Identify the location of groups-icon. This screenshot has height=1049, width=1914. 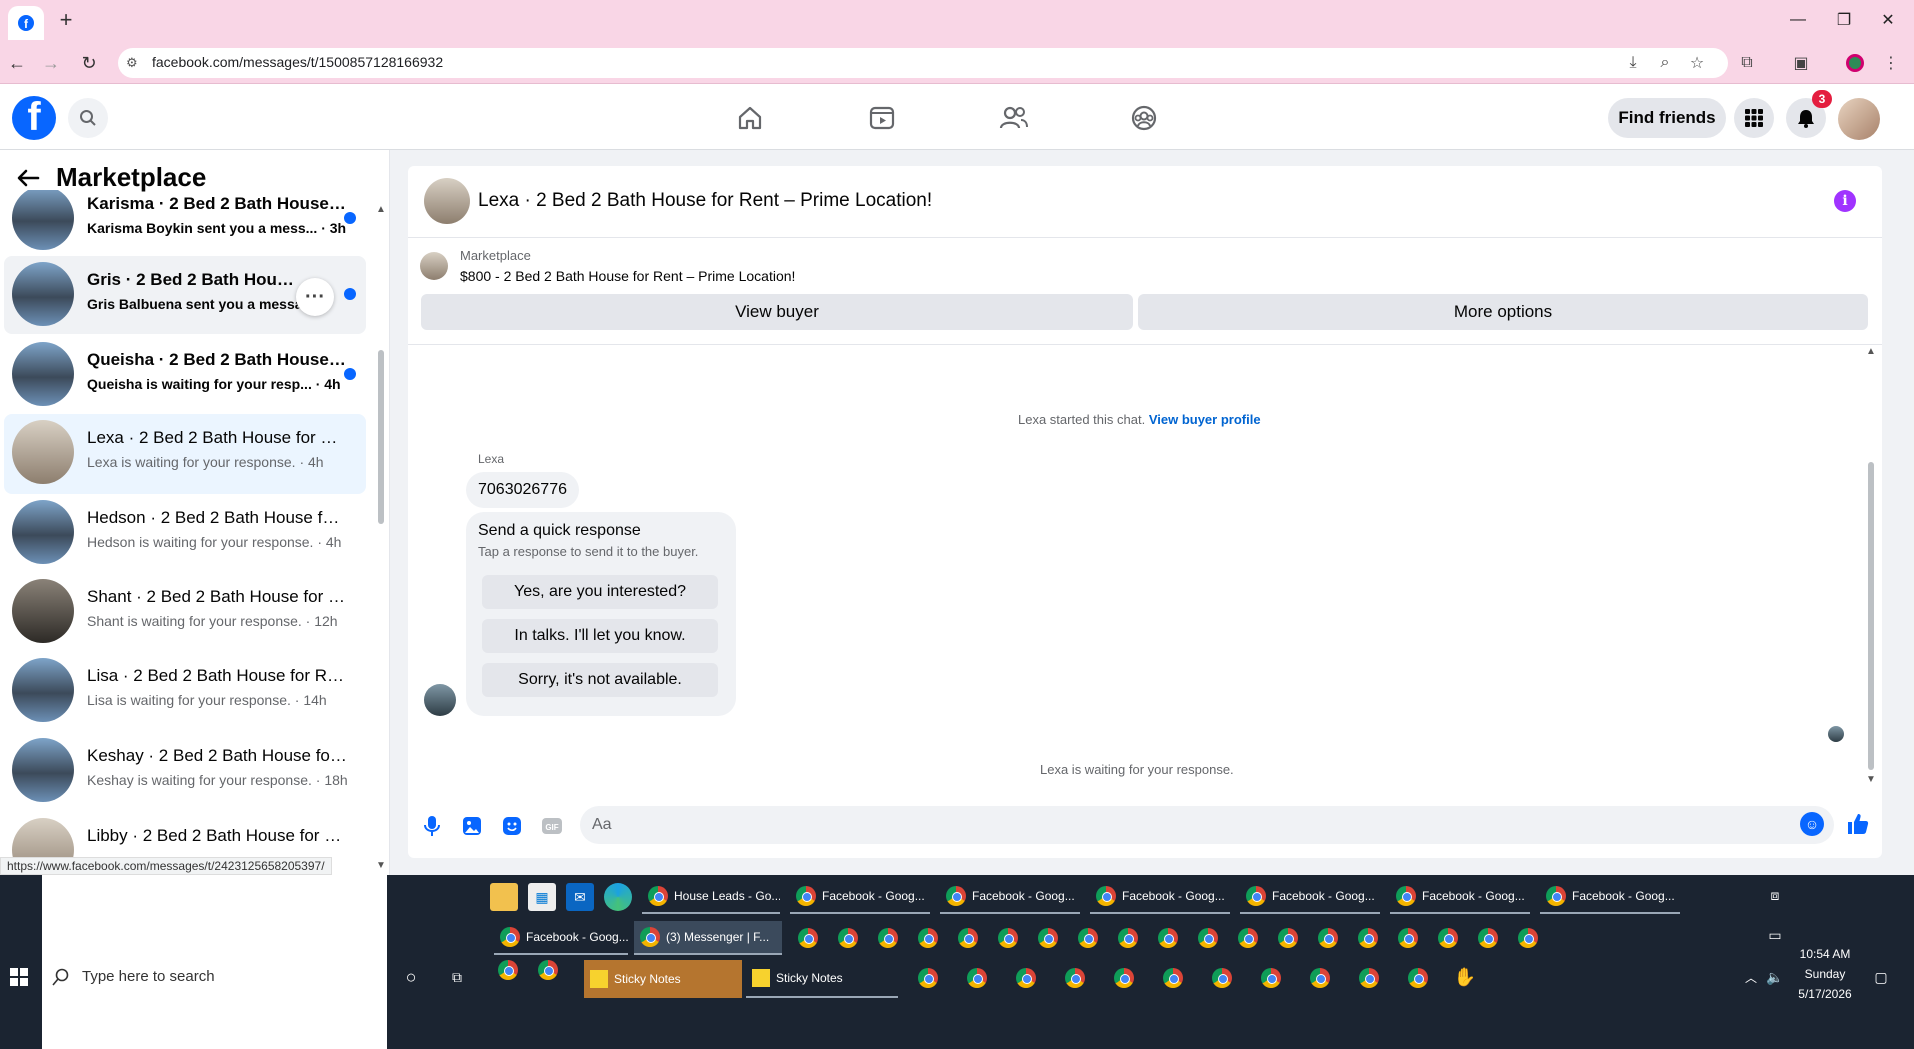
(1144, 118).